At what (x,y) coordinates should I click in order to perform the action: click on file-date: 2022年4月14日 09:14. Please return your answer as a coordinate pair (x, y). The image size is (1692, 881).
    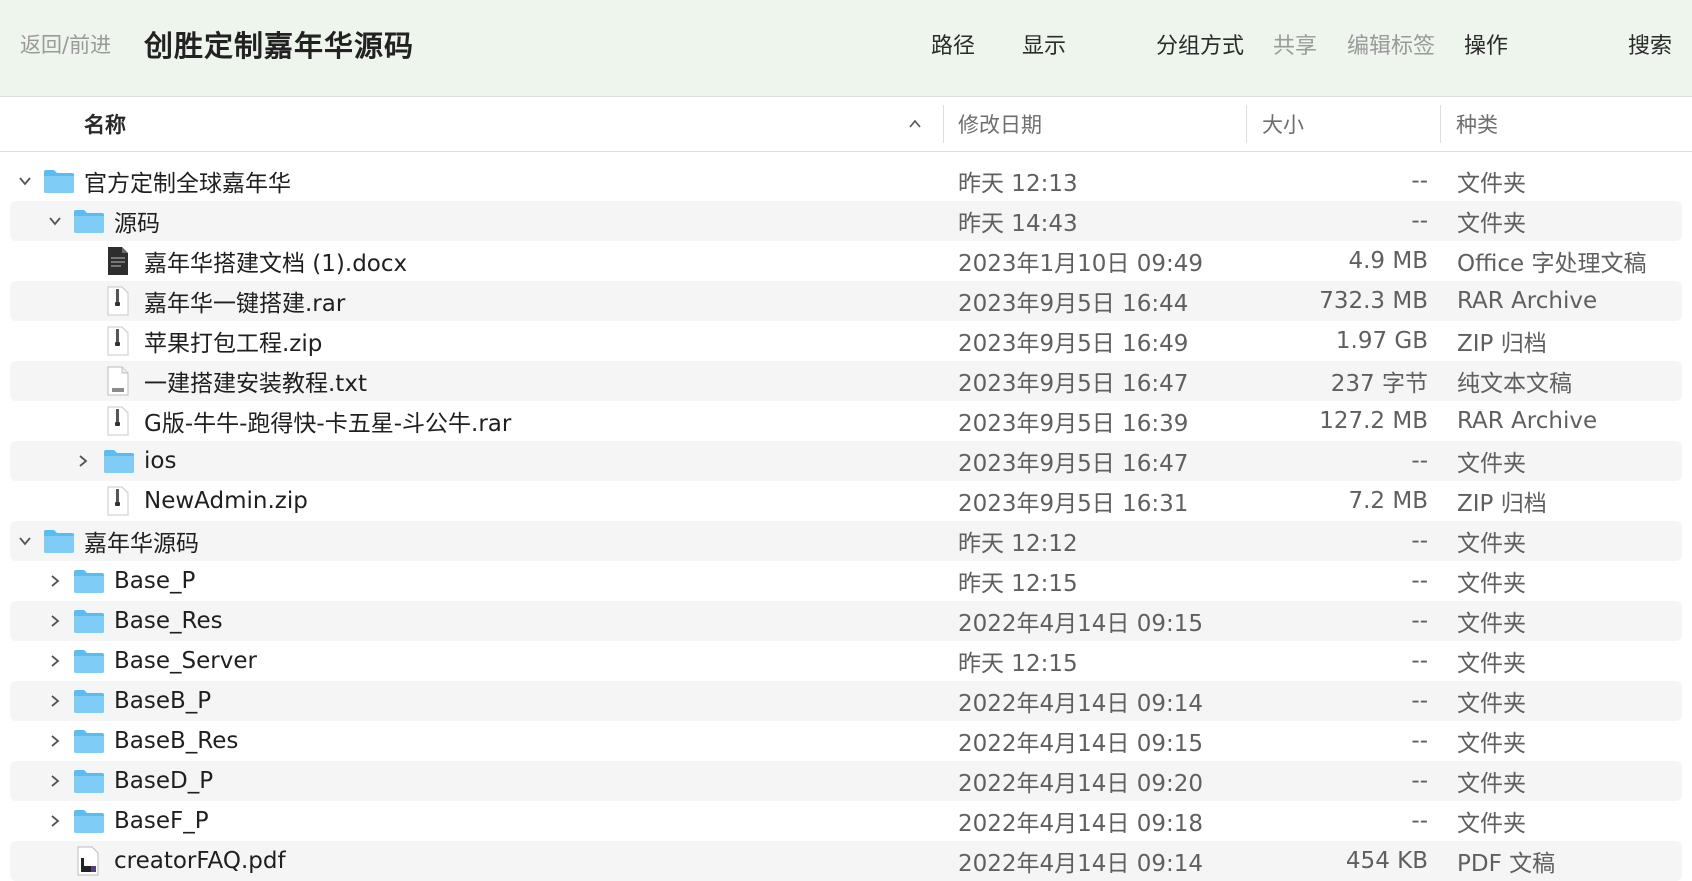
    Looking at the image, I should click on (1081, 864).